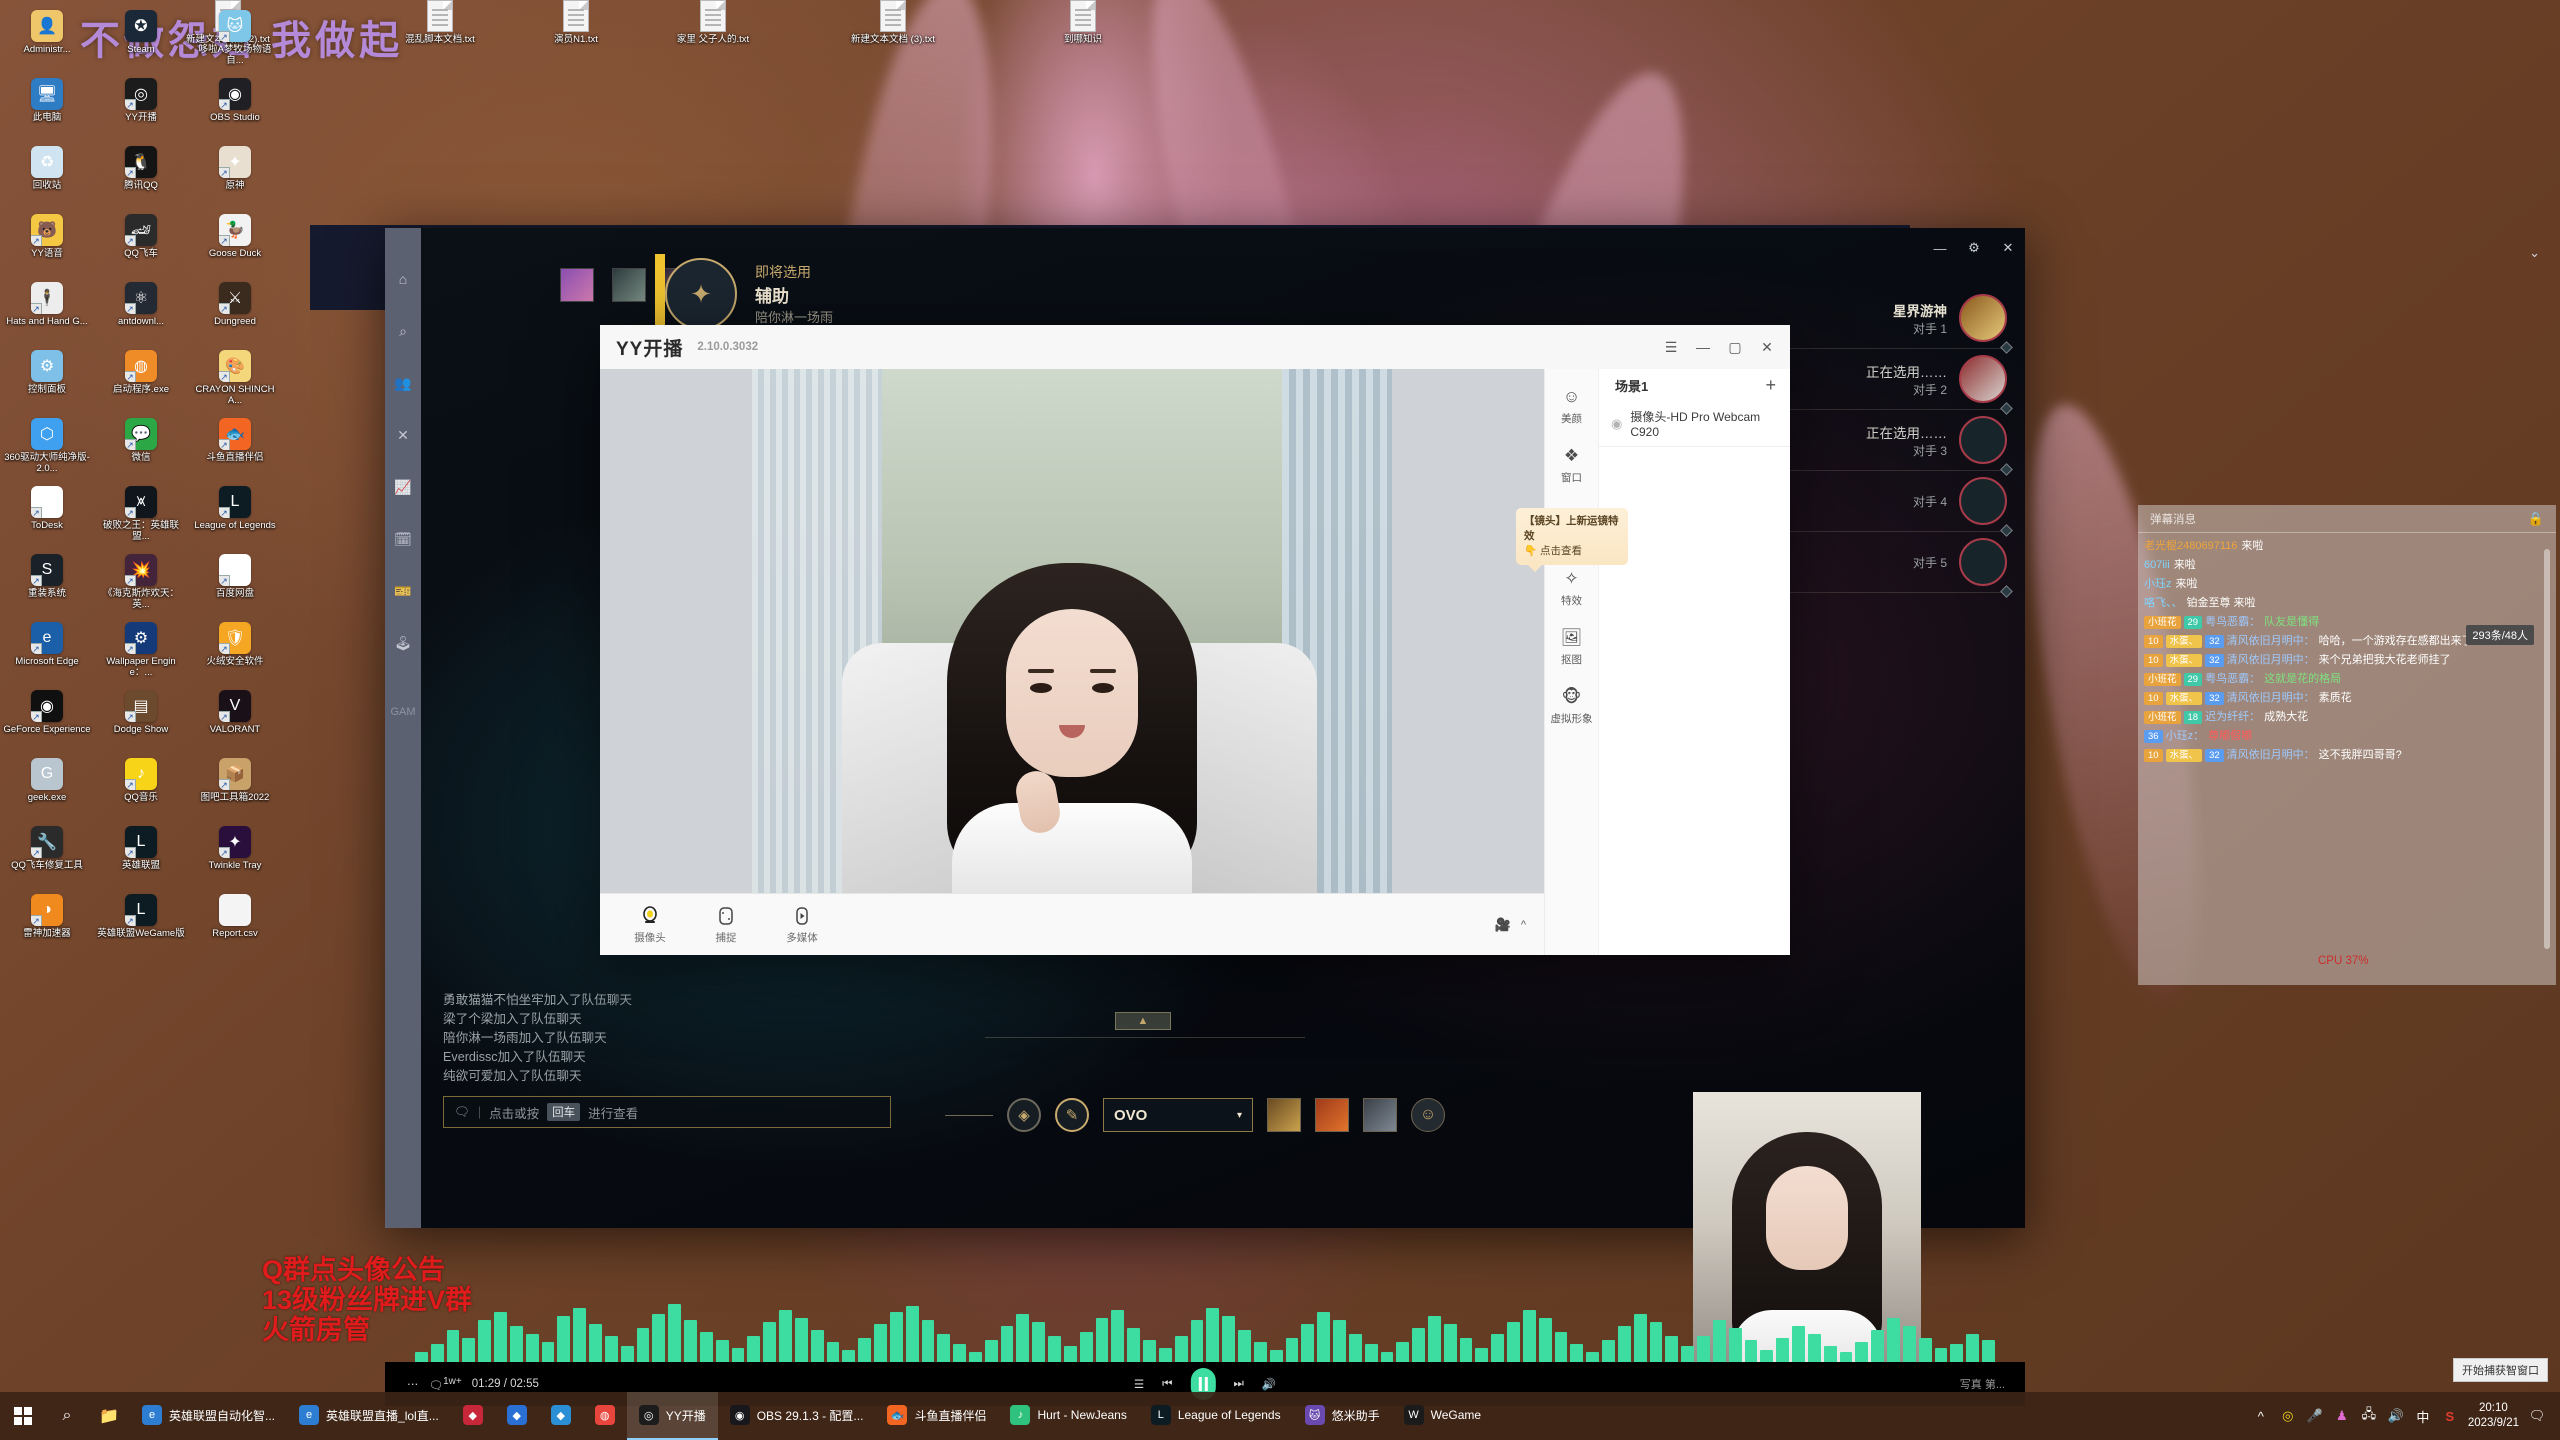 This screenshot has width=2560, height=1440. I want to click on desktop-icon-23: L ↗ League of Legends, so click(235, 516).